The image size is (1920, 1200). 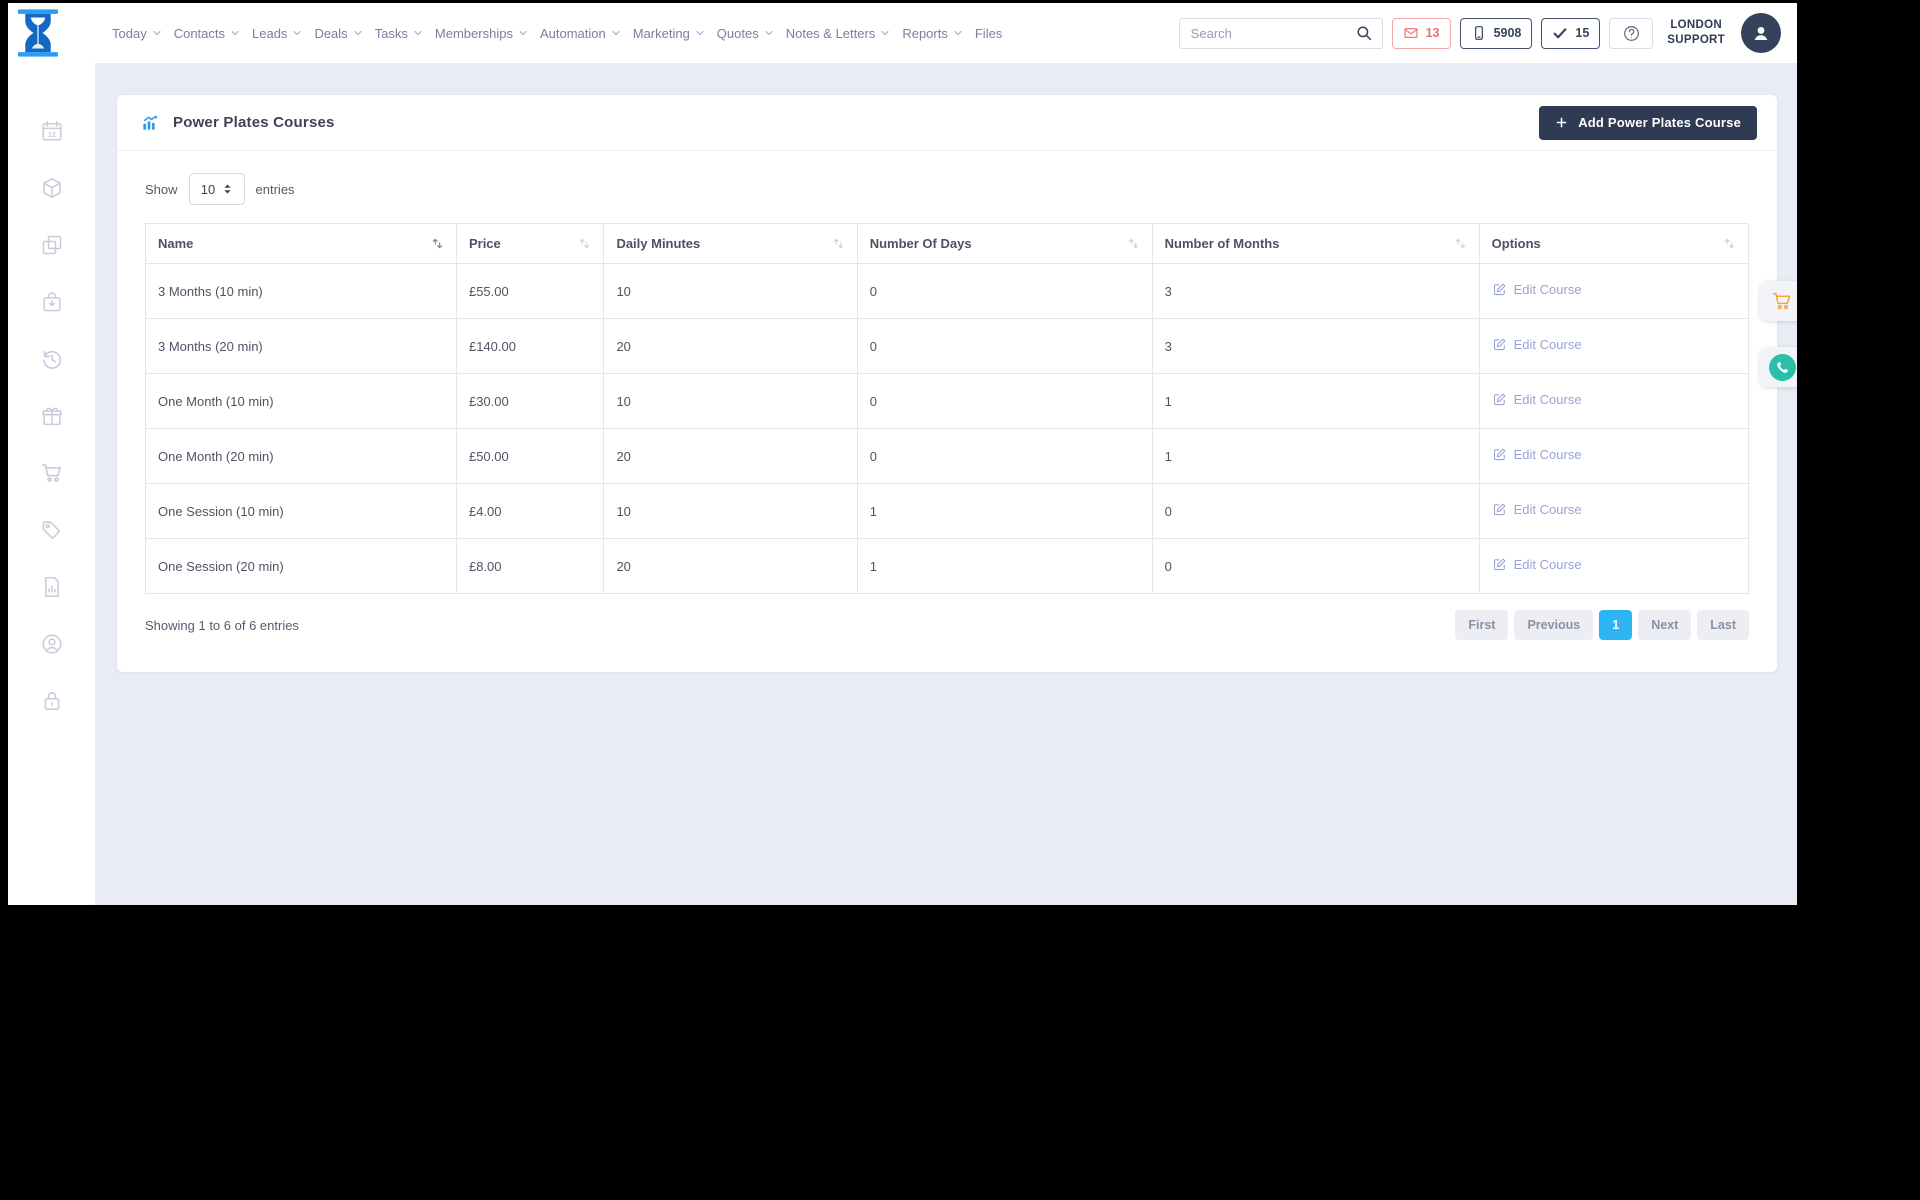 I want to click on sidebar-item-gift, so click(x=52, y=416).